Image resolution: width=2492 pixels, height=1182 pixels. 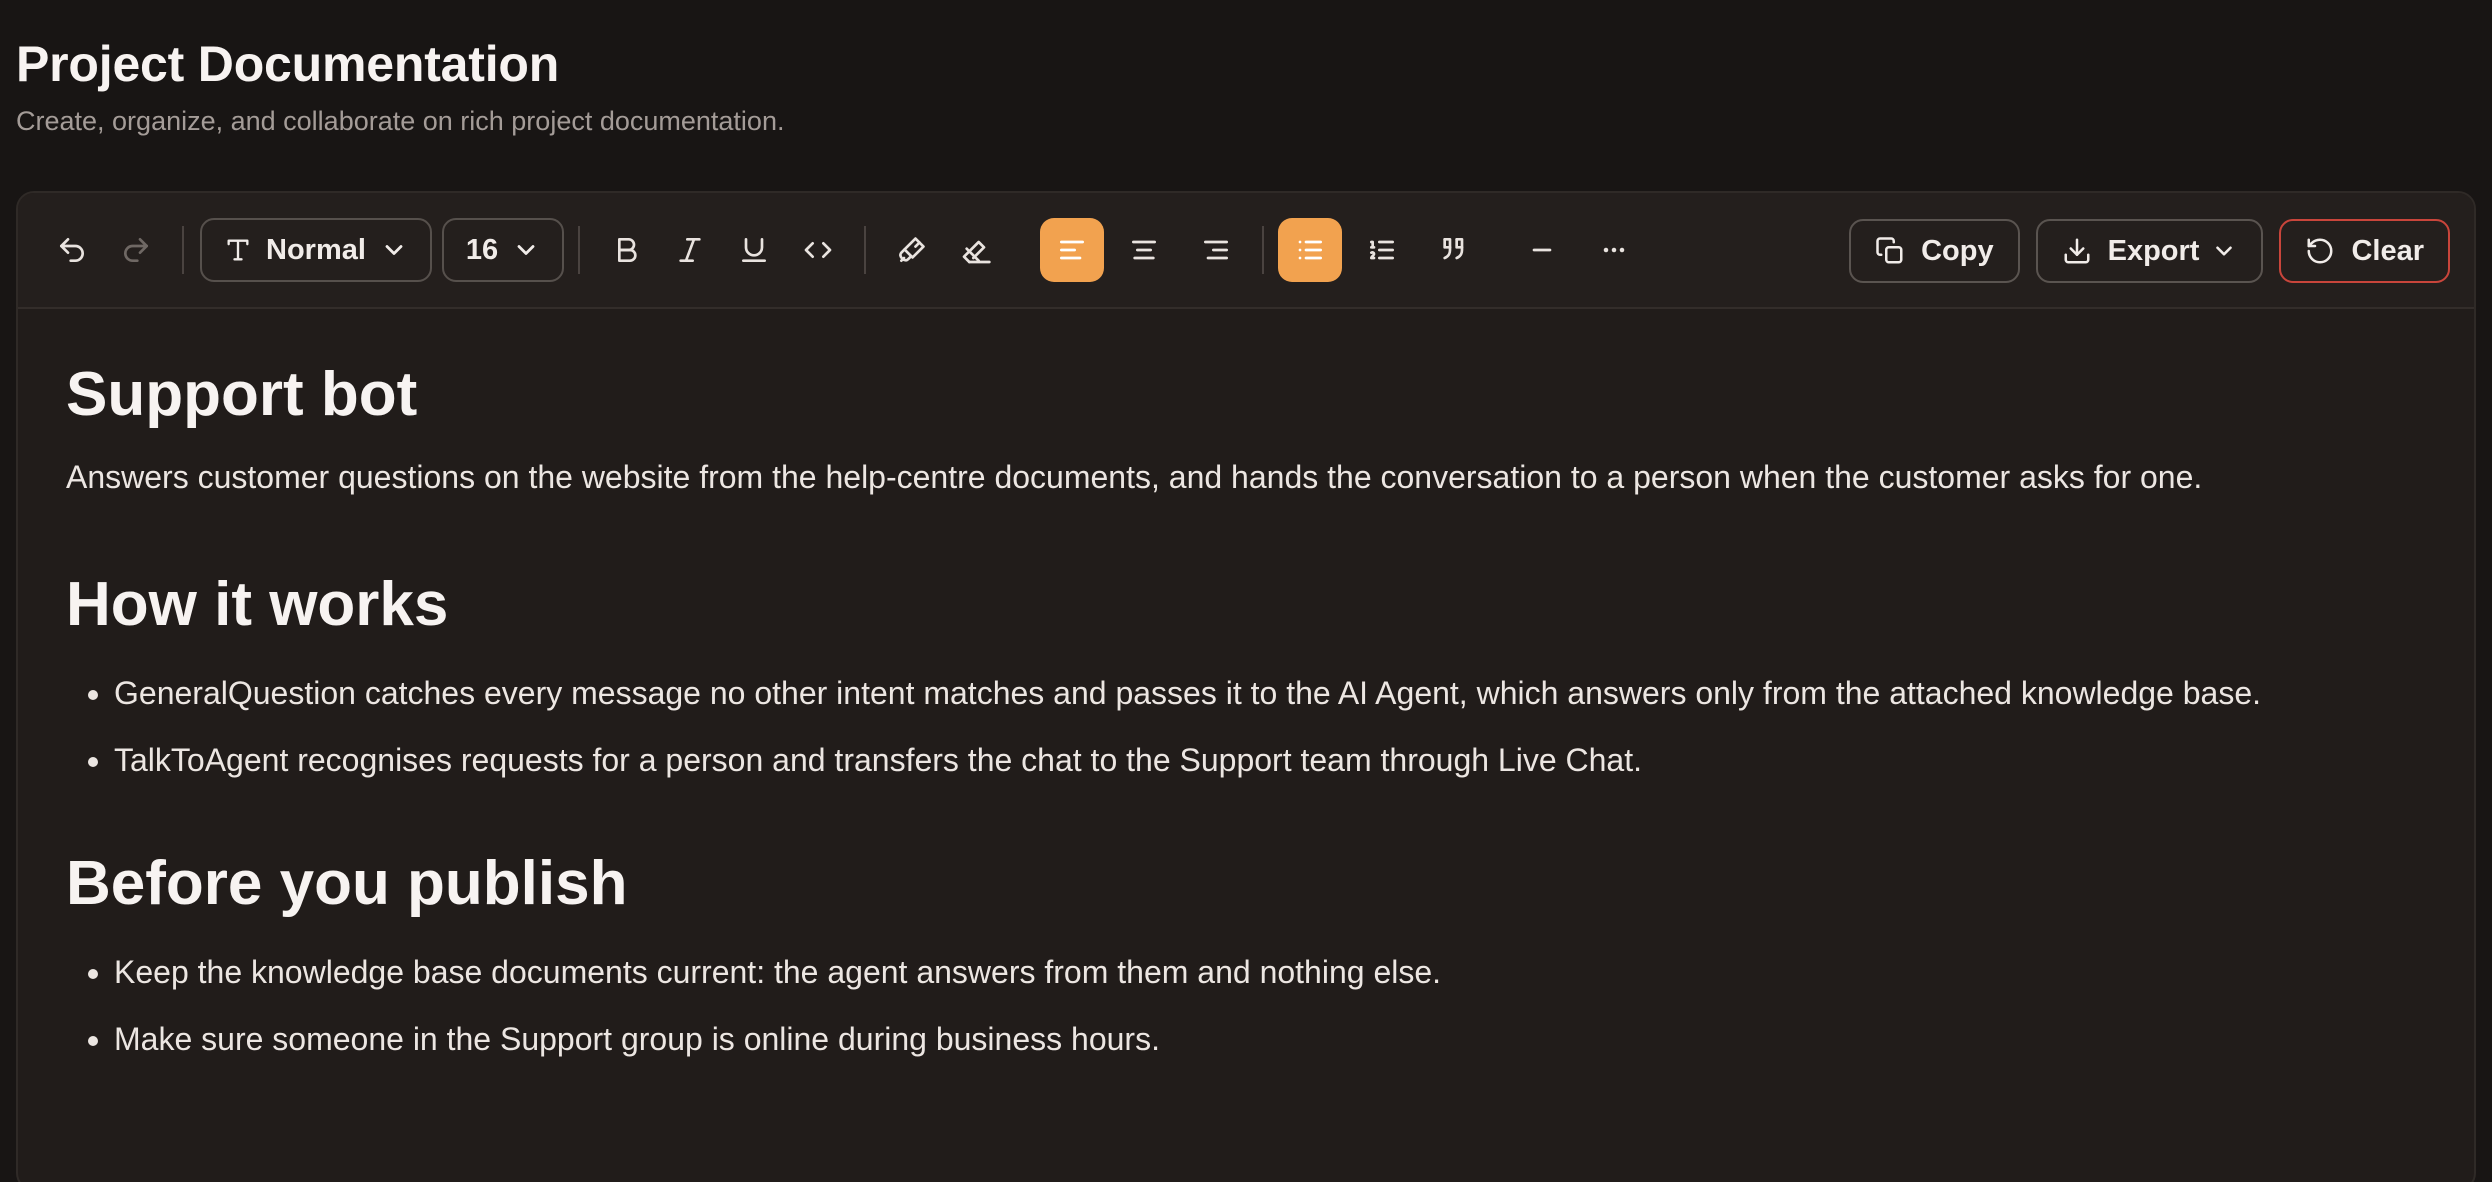 I want to click on numbered-list-button, so click(x=1382, y=250).